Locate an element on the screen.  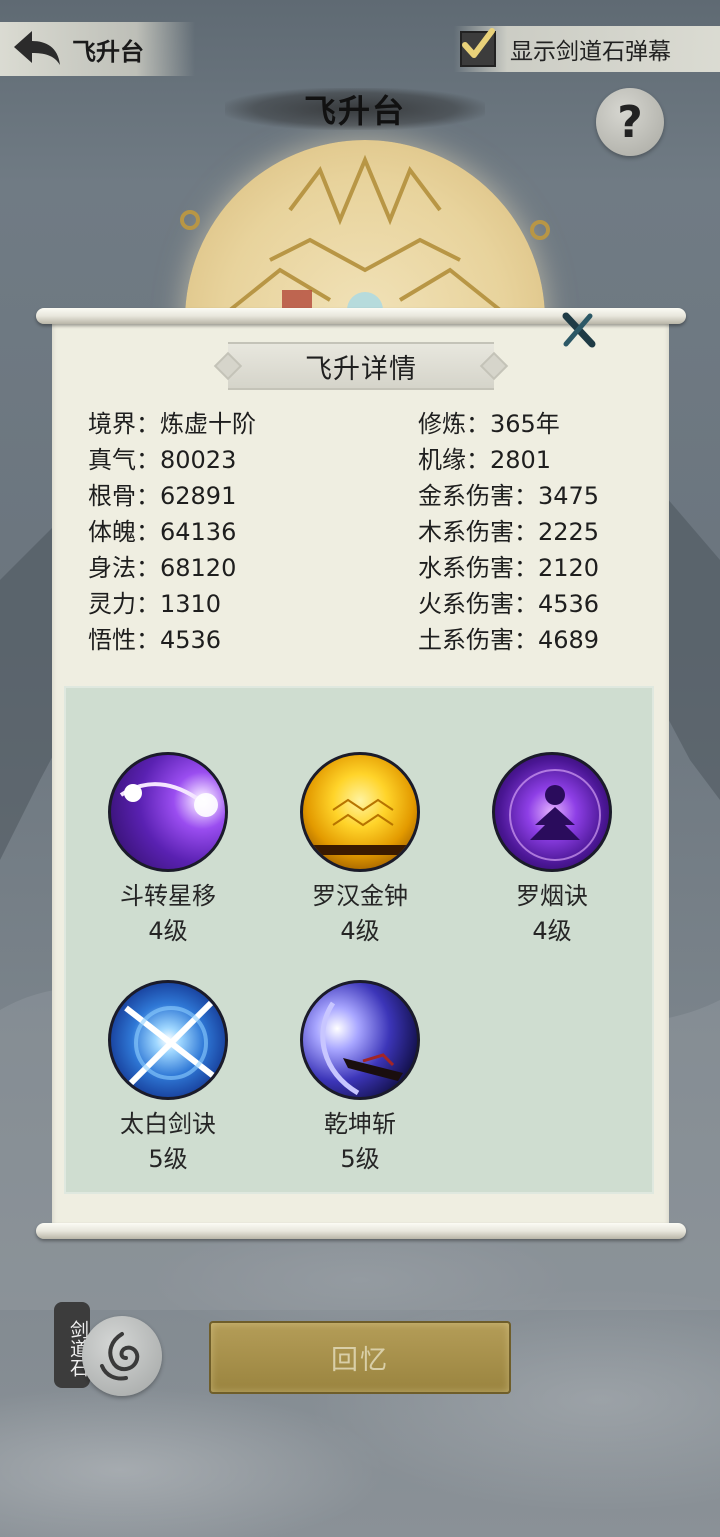
close-icon is located at coordinates (579, 330).